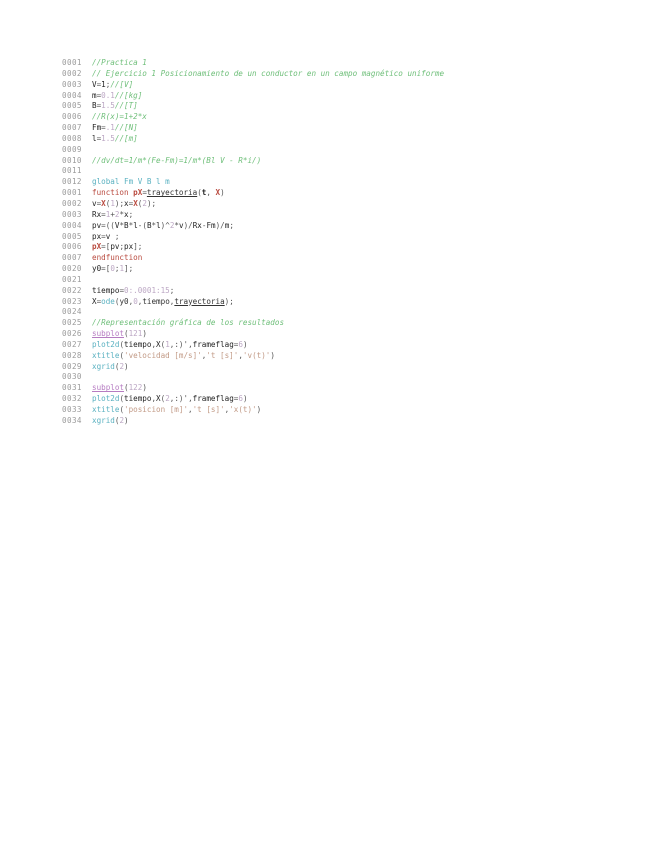  Describe the element at coordinates (253, 258) in the screenshot. I see `code-line: 0007 endfunction` at that location.